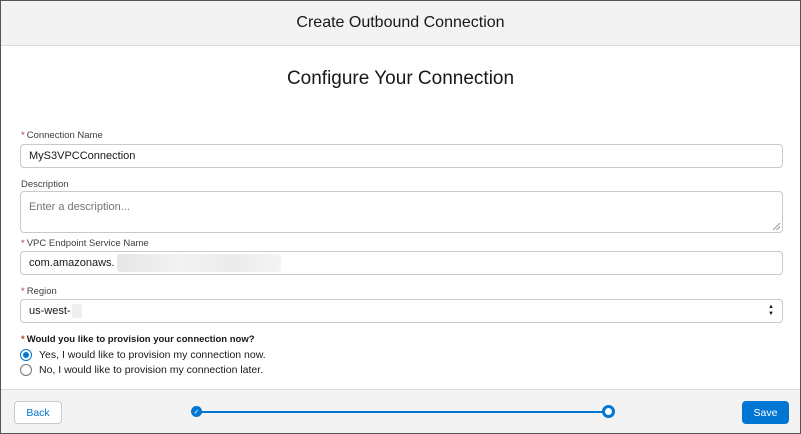  I want to click on resize-grip-icon, so click(776, 226).